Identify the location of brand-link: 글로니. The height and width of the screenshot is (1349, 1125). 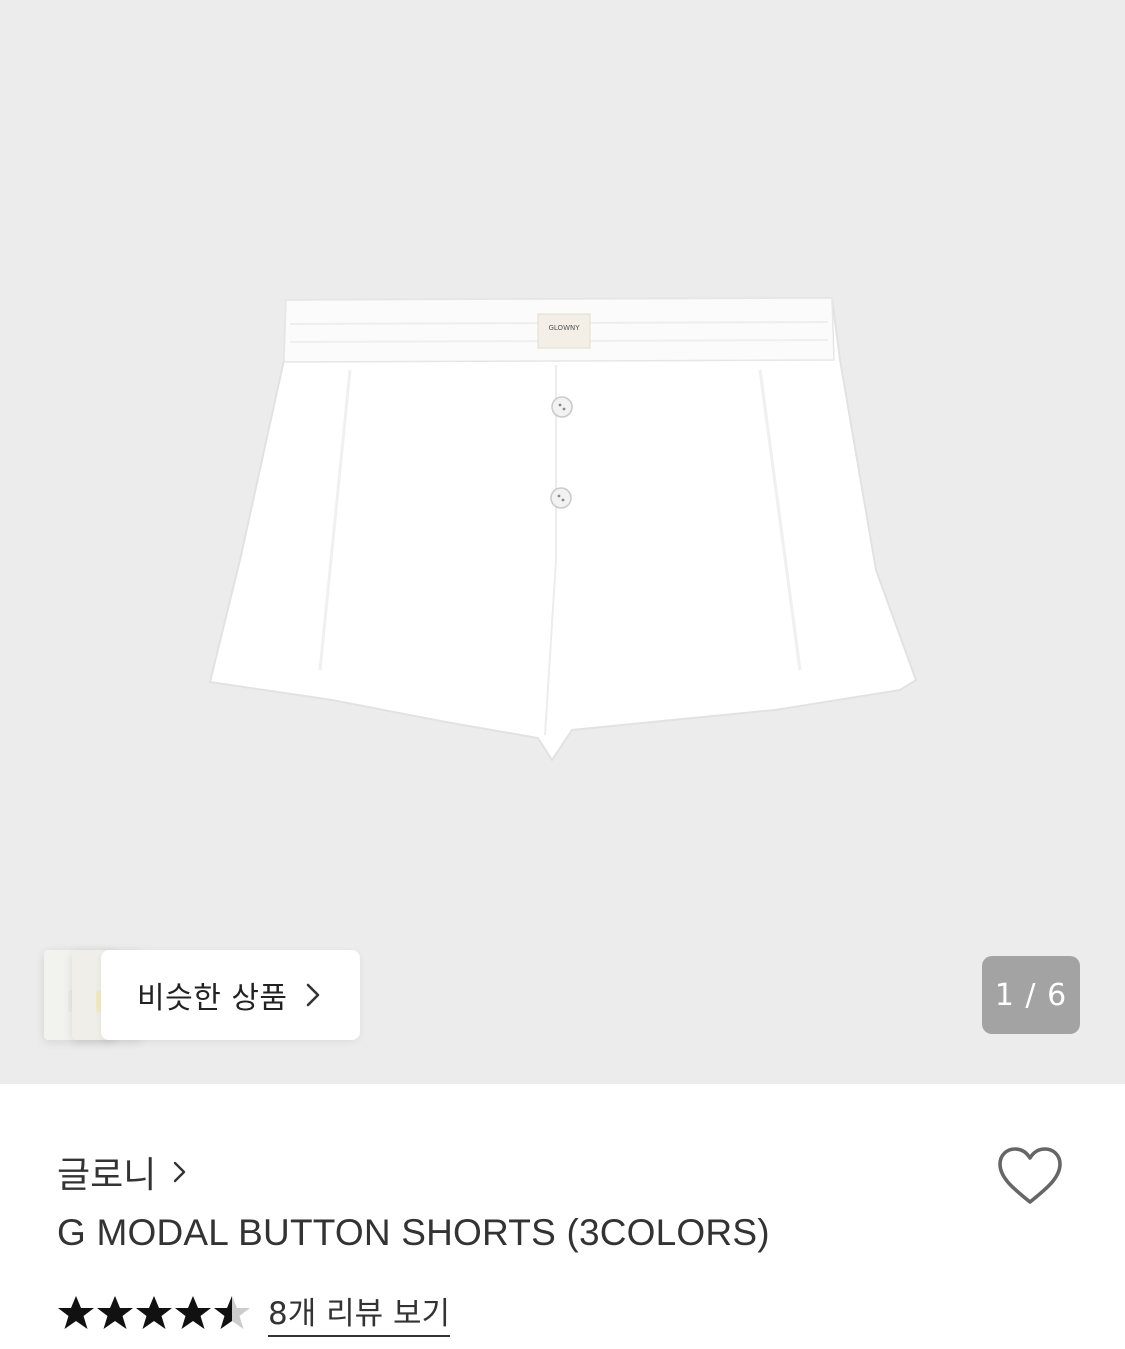
(122, 1172).